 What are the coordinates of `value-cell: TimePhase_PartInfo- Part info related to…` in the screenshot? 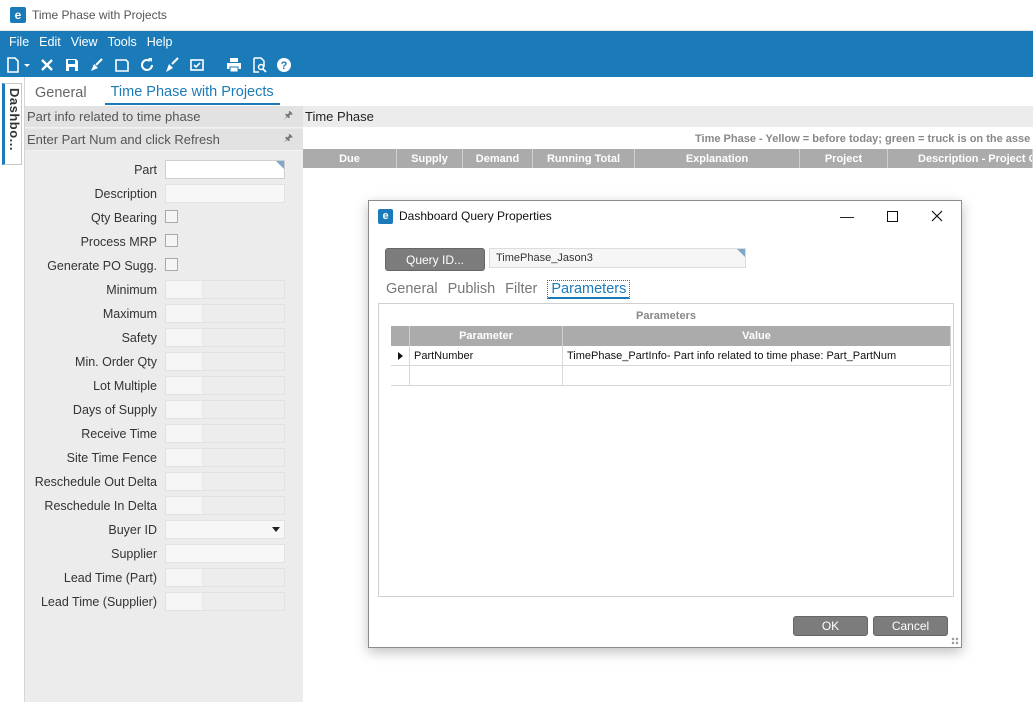 It's located at (757, 355).